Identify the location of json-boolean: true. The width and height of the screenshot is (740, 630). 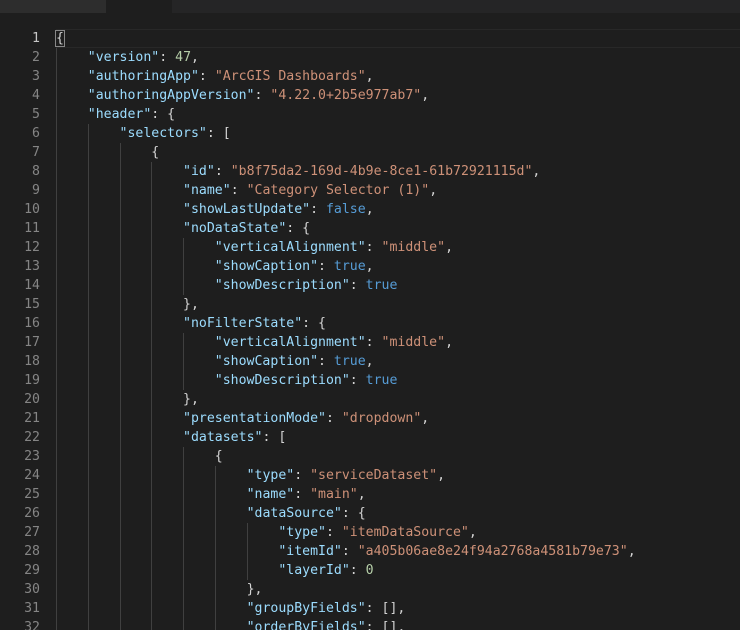
(349, 361).